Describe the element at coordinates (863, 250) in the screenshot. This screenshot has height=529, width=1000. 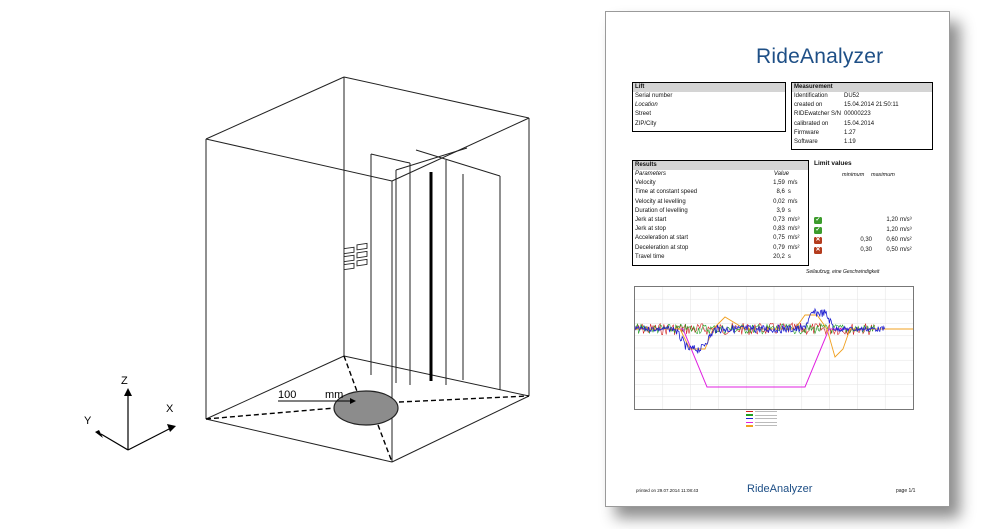
I see `limit-row: ✕ 0,30 0,50 m/s²` at that location.